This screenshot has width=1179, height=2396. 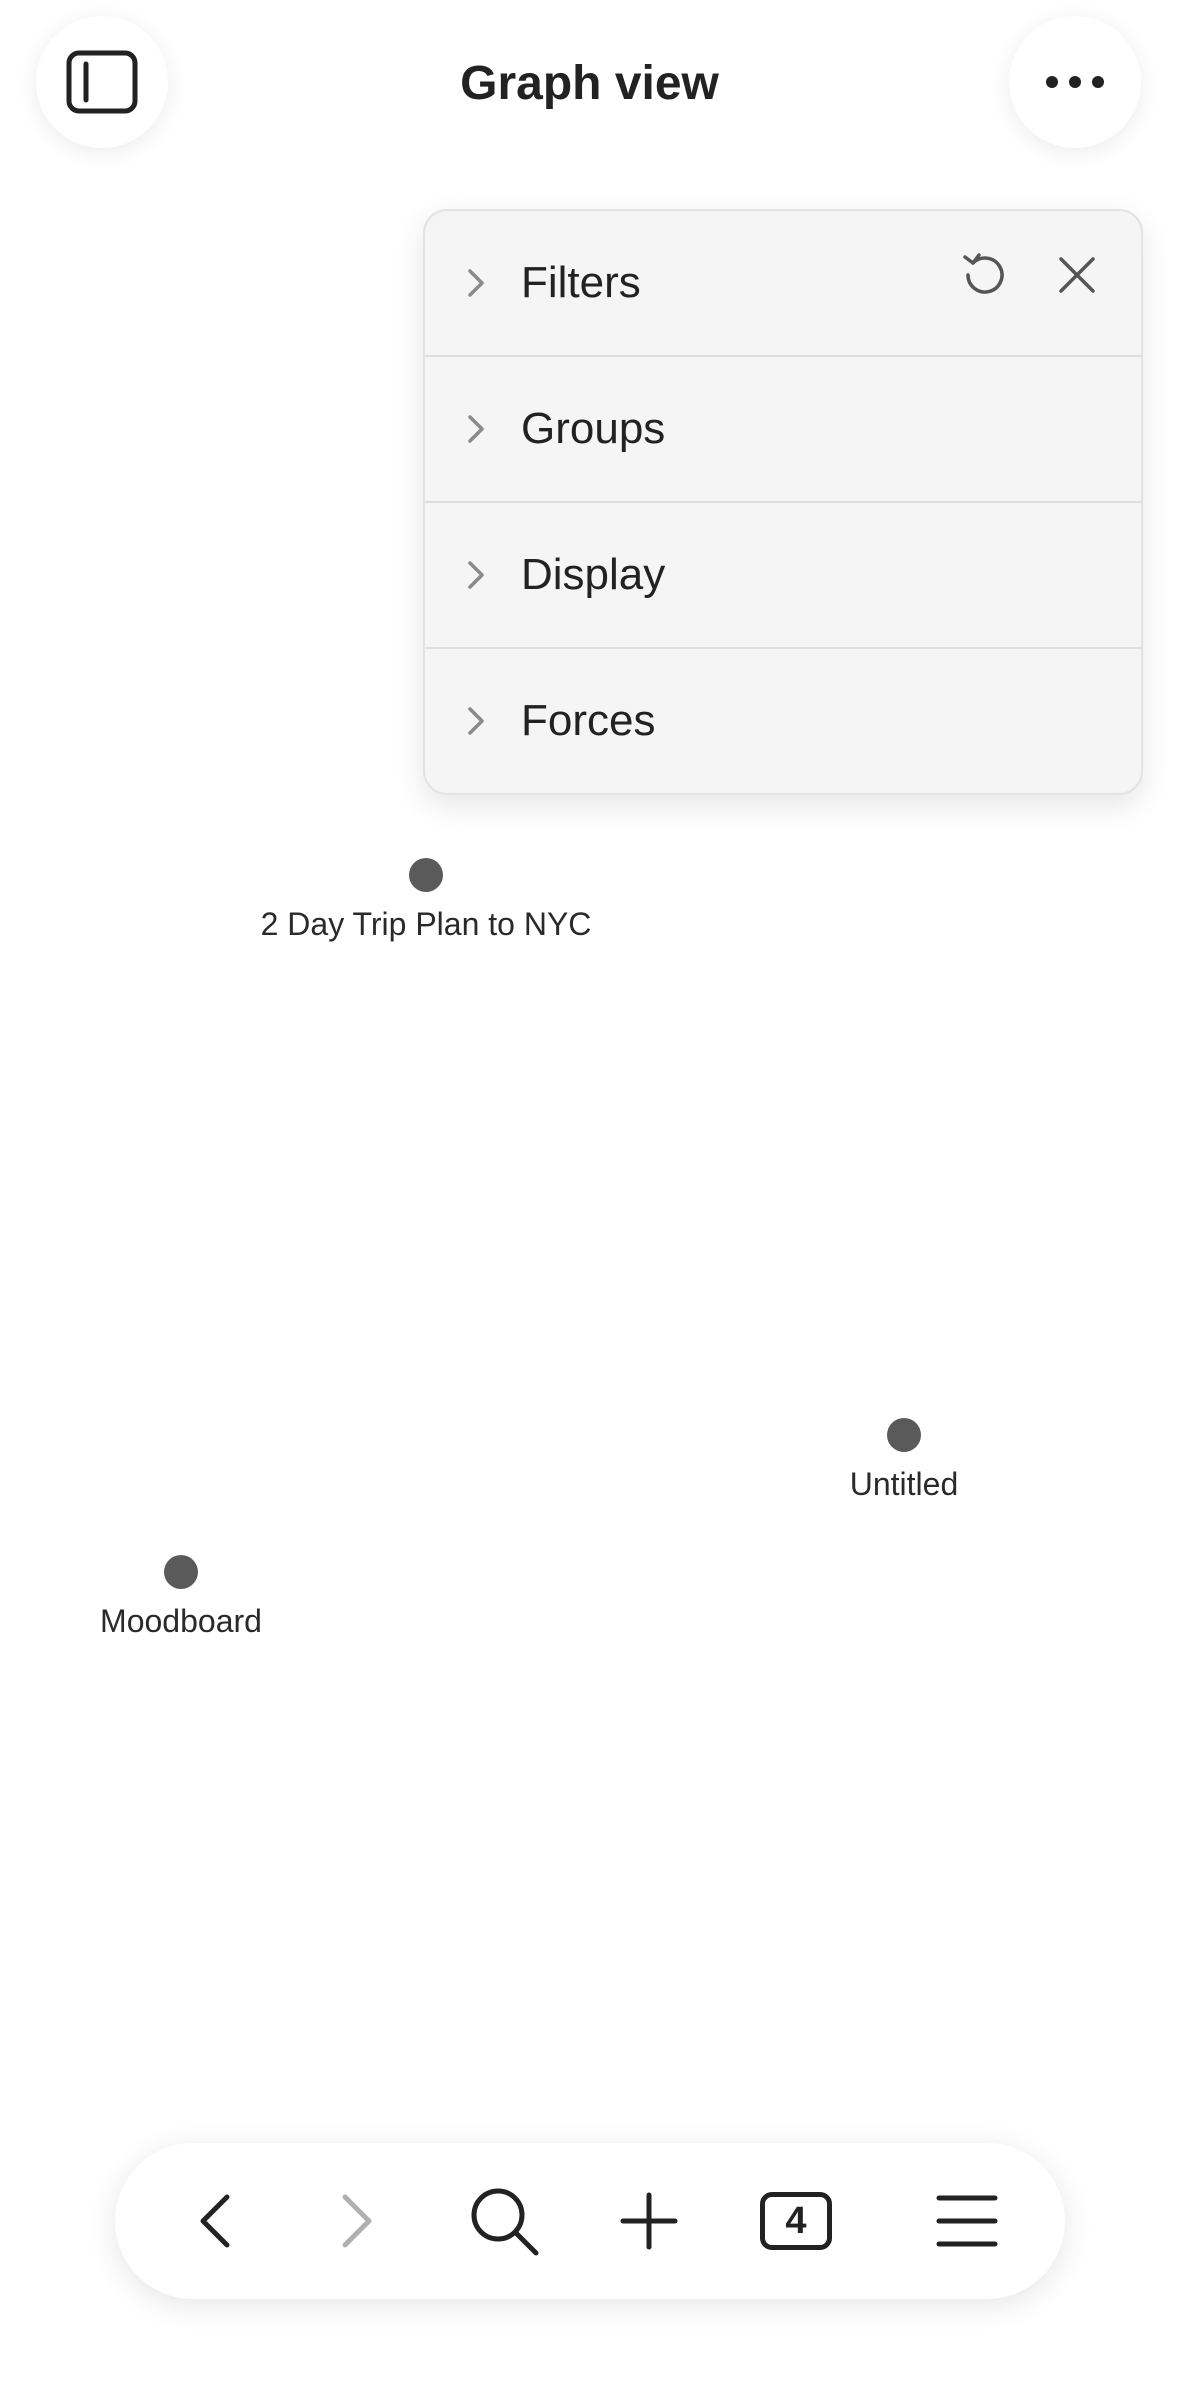 I want to click on new-note-button, so click(x=649, y=2221).